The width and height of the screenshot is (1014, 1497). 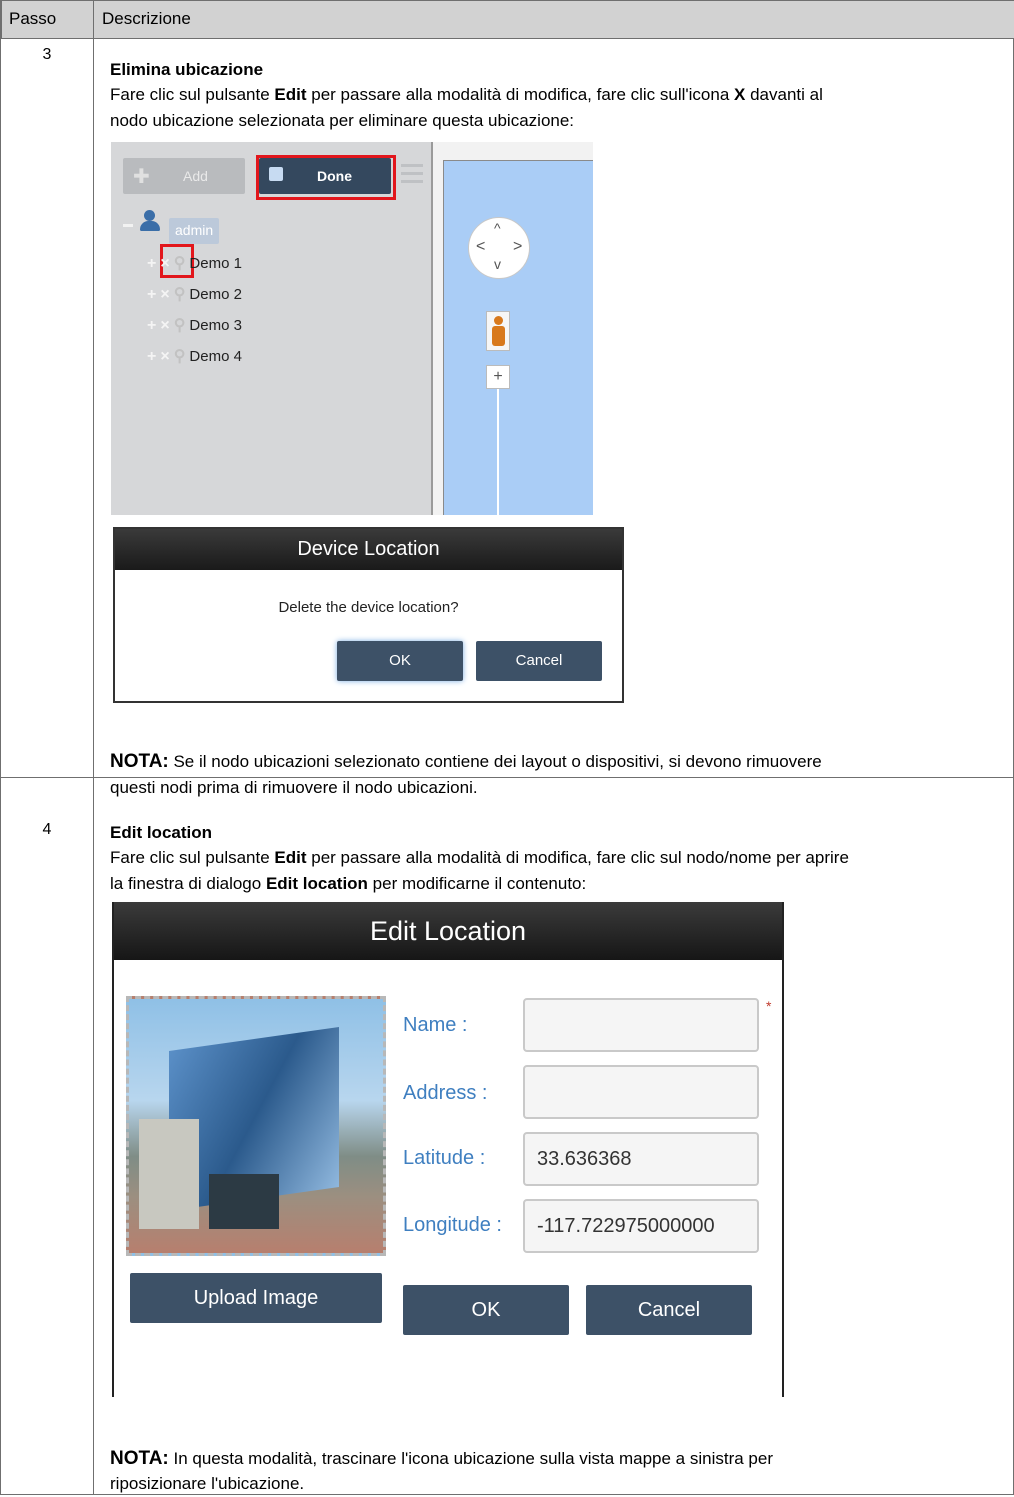 I want to click on column-header-description: Descrizione, so click(x=146, y=18).